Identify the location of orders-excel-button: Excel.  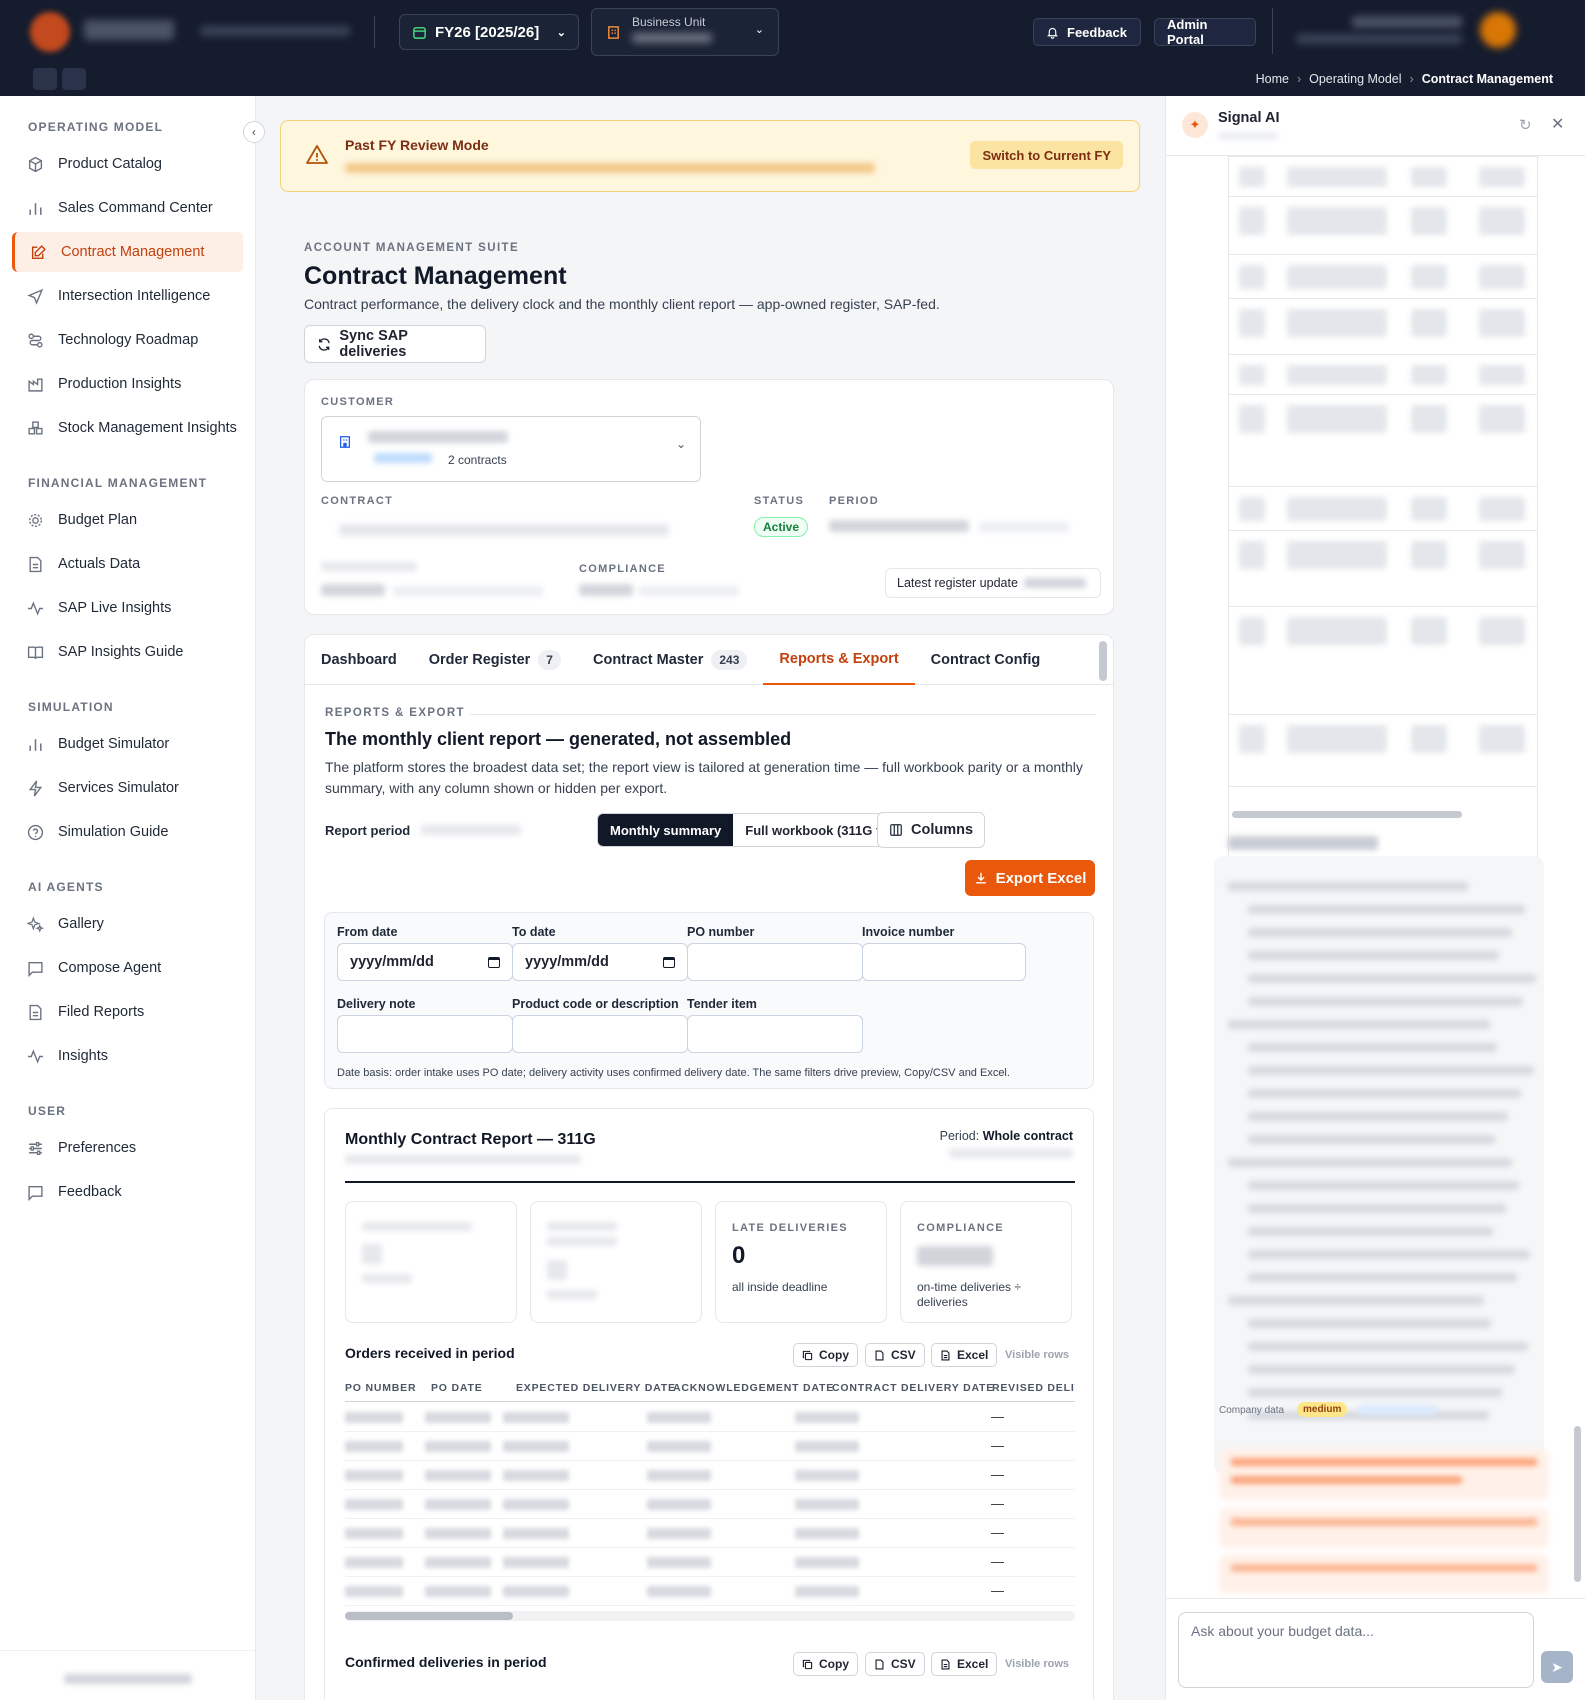
(964, 1355).